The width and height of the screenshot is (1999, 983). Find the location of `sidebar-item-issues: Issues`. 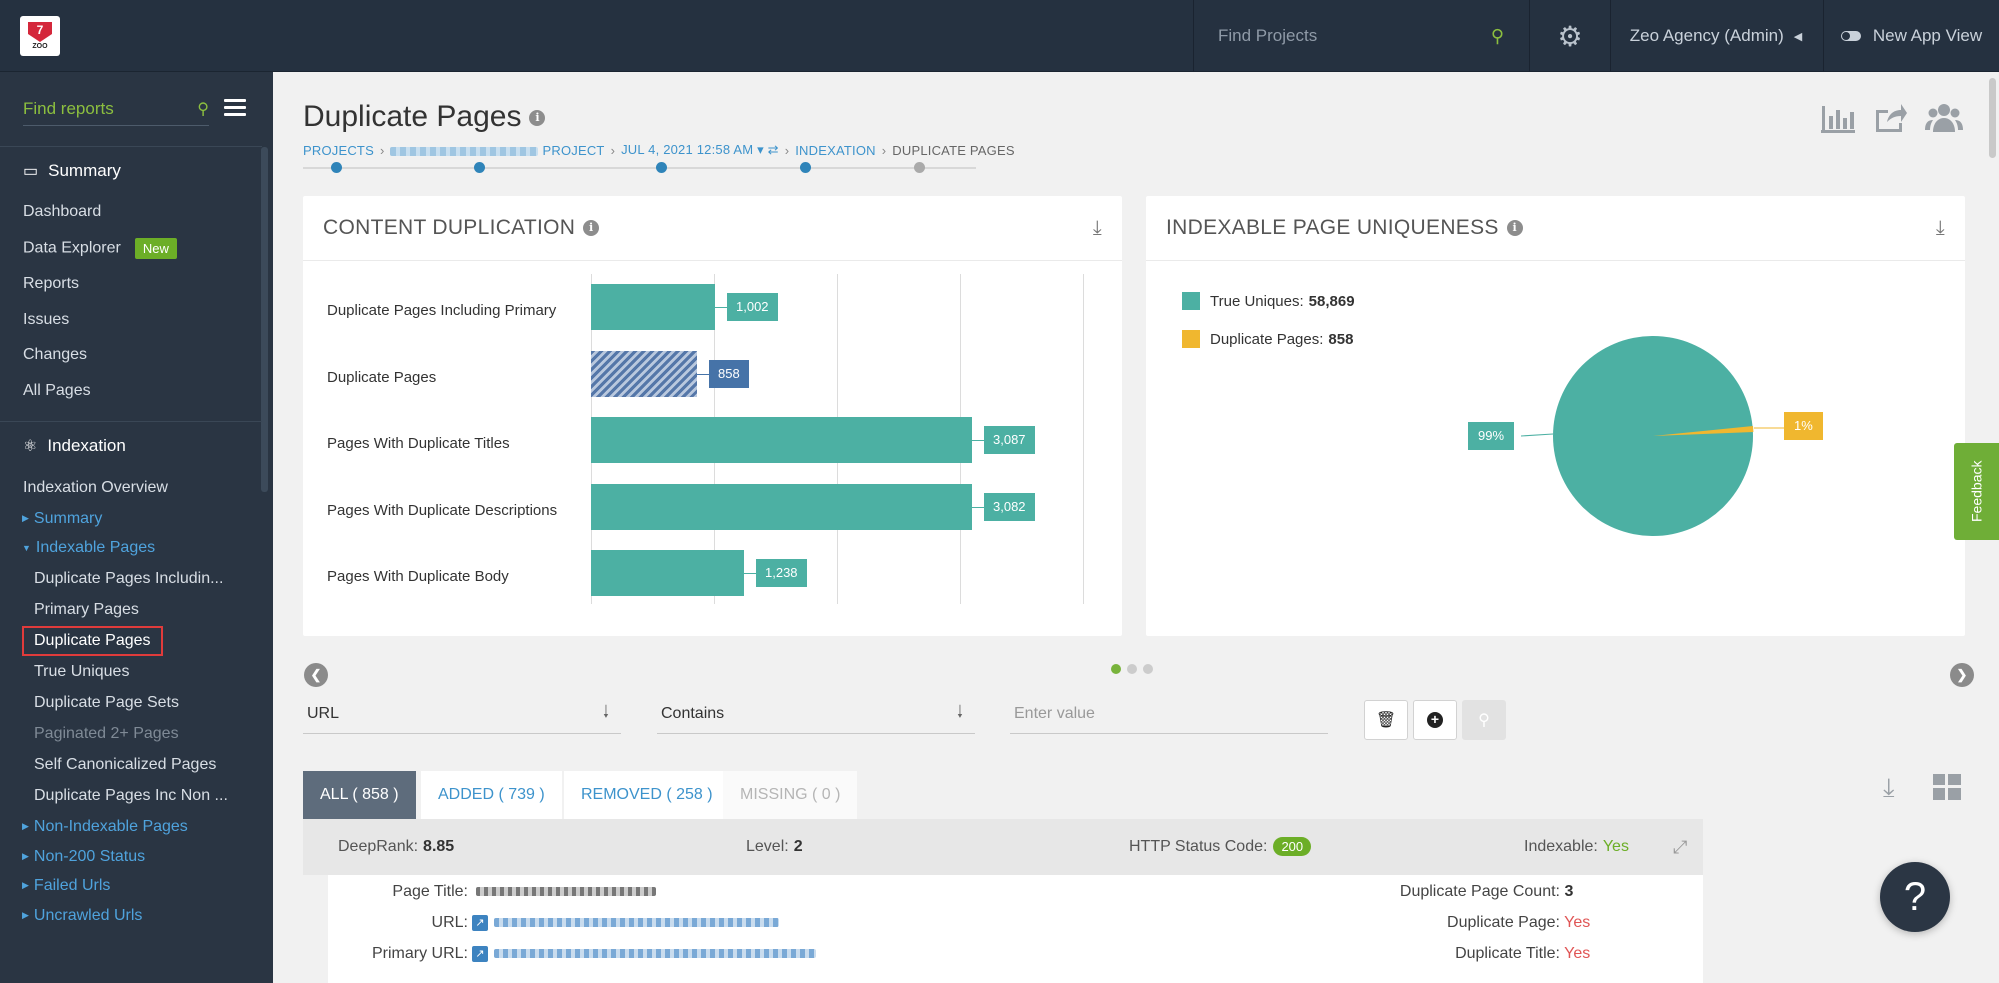

sidebar-item-issues: Issues is located at coordinates (46, 320).